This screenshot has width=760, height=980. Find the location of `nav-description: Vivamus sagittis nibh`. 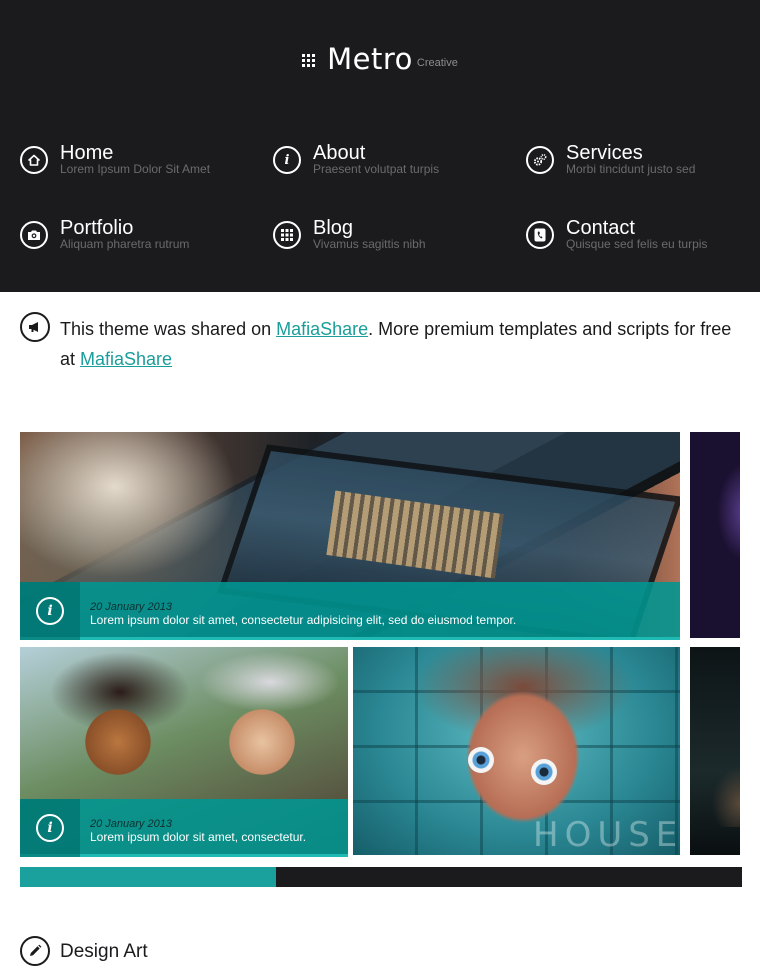

nav-description: Vivamus sagittis nibh is located at coordinates (369, 244).